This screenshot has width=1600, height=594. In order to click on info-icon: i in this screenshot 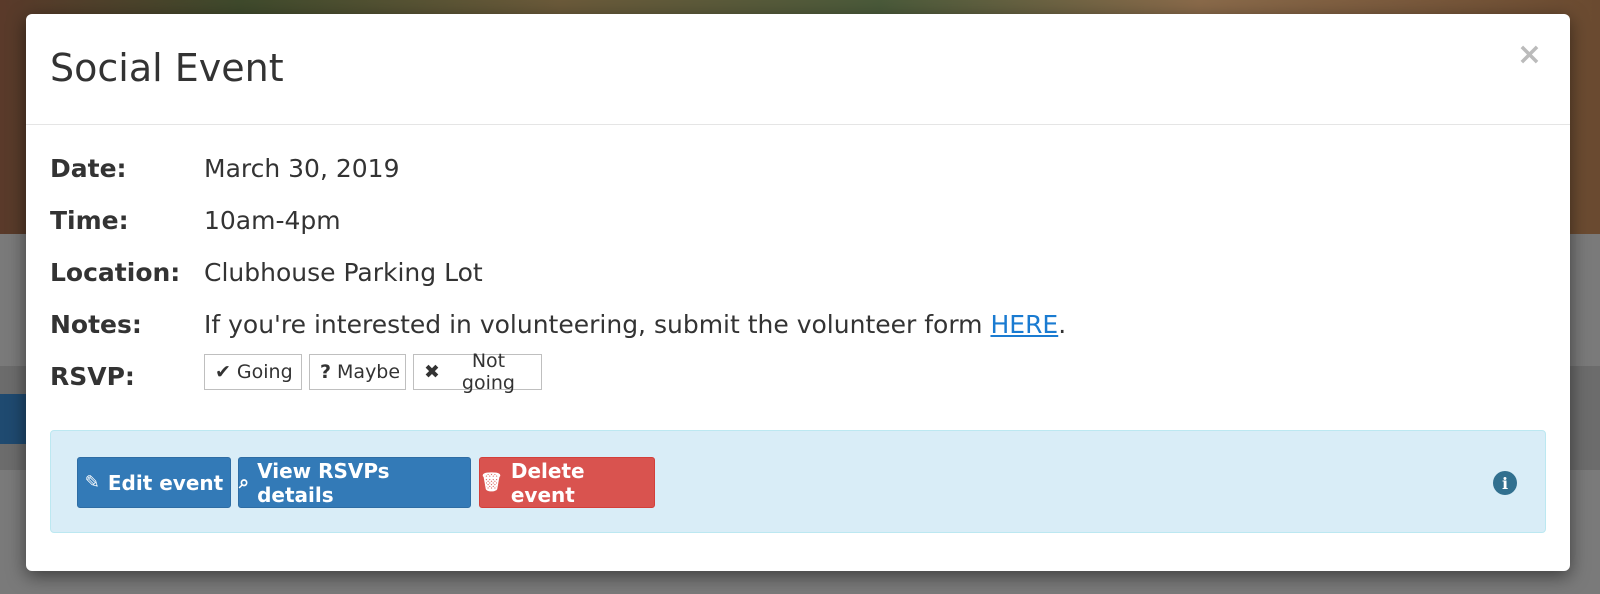, I will do `click(1505, 483)`.